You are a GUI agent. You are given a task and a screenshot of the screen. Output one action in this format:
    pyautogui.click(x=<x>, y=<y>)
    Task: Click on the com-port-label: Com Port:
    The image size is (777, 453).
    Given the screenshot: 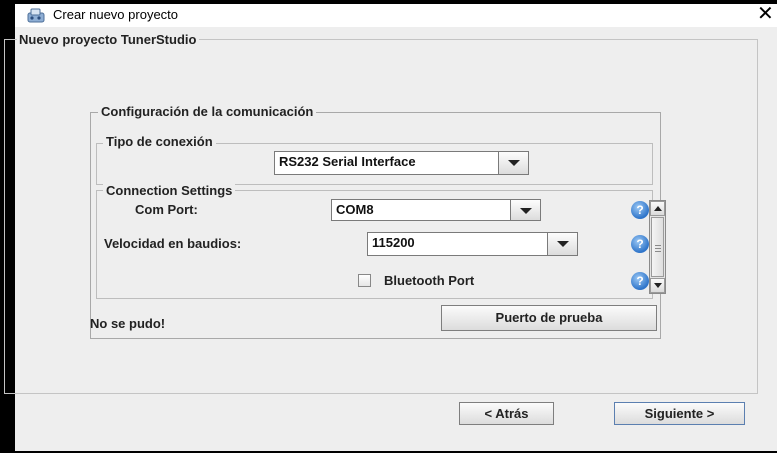 What is the action you would take?
    pyautogui.click(x=166, y=209)
    